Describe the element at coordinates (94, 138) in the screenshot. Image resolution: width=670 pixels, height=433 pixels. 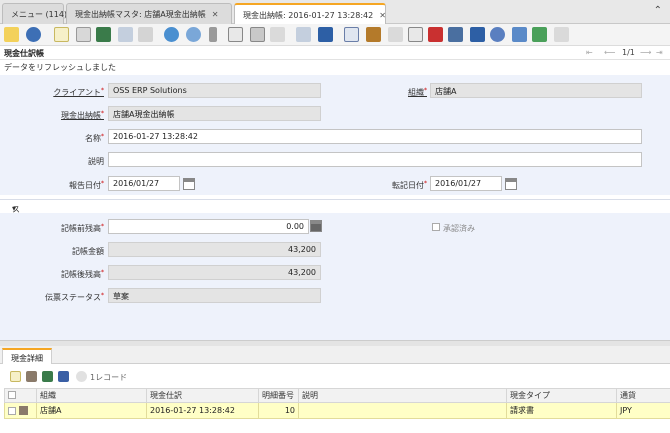
I see `name-label: 名称*` at that location.